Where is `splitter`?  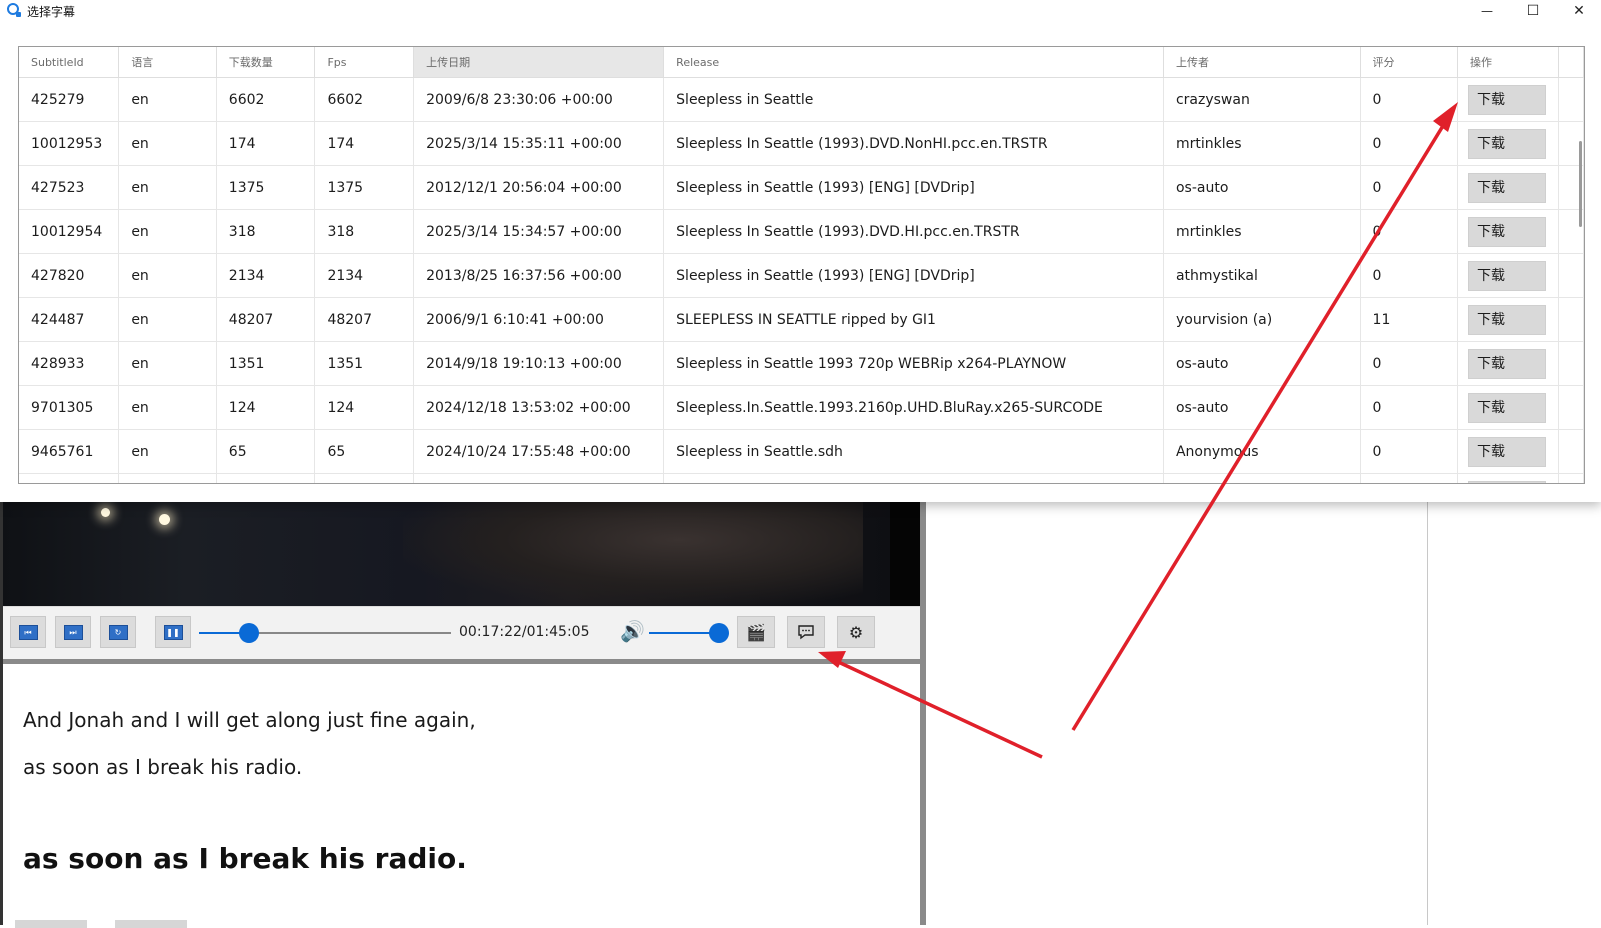
splitter is located at coordinates (923, 710).